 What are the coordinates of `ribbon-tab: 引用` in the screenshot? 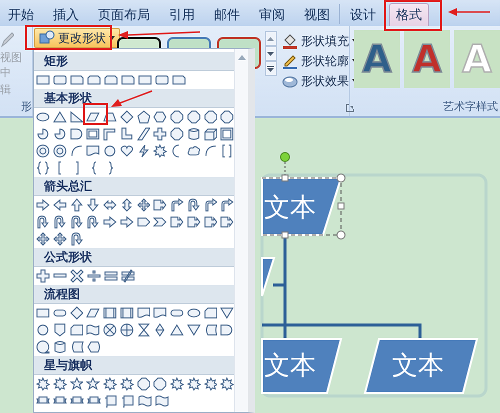 It's located at (182, 14).